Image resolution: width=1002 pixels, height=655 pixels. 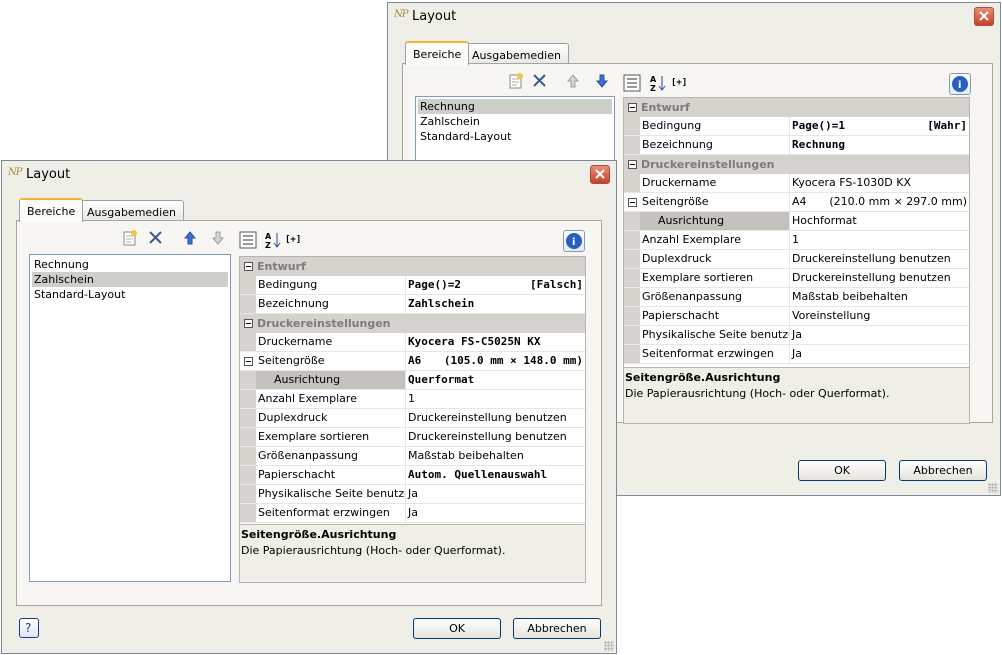 I want to click on property-row: Bezeichnung Rechnung, so click(x=796, y=145).